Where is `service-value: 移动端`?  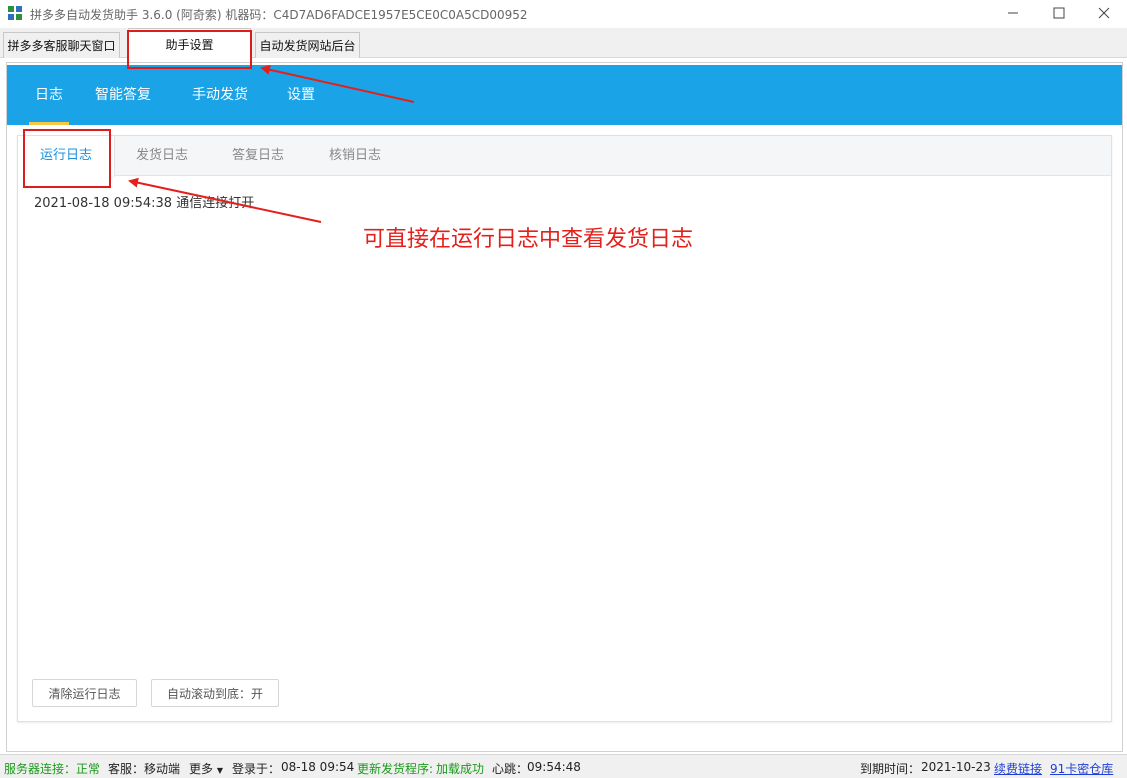 service-value: 移动端 is located at coordinates (162, 769).